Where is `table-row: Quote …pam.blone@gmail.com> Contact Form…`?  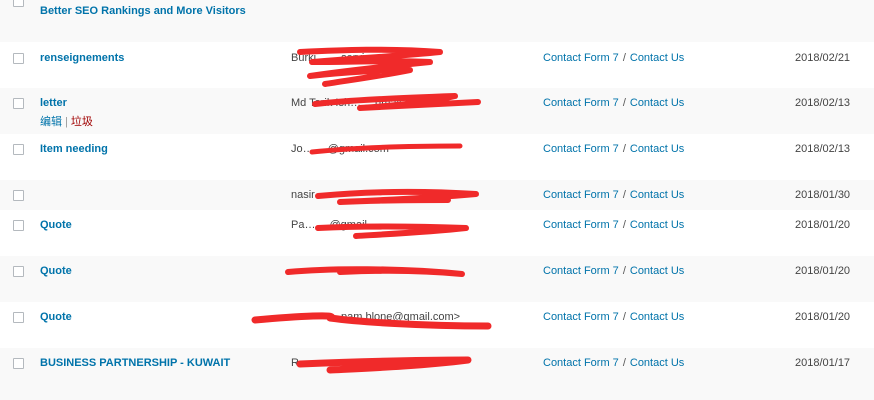 table-row: Quote …pam.blone@gmail.com> Contact Form… is located at coordinates (437, 325).